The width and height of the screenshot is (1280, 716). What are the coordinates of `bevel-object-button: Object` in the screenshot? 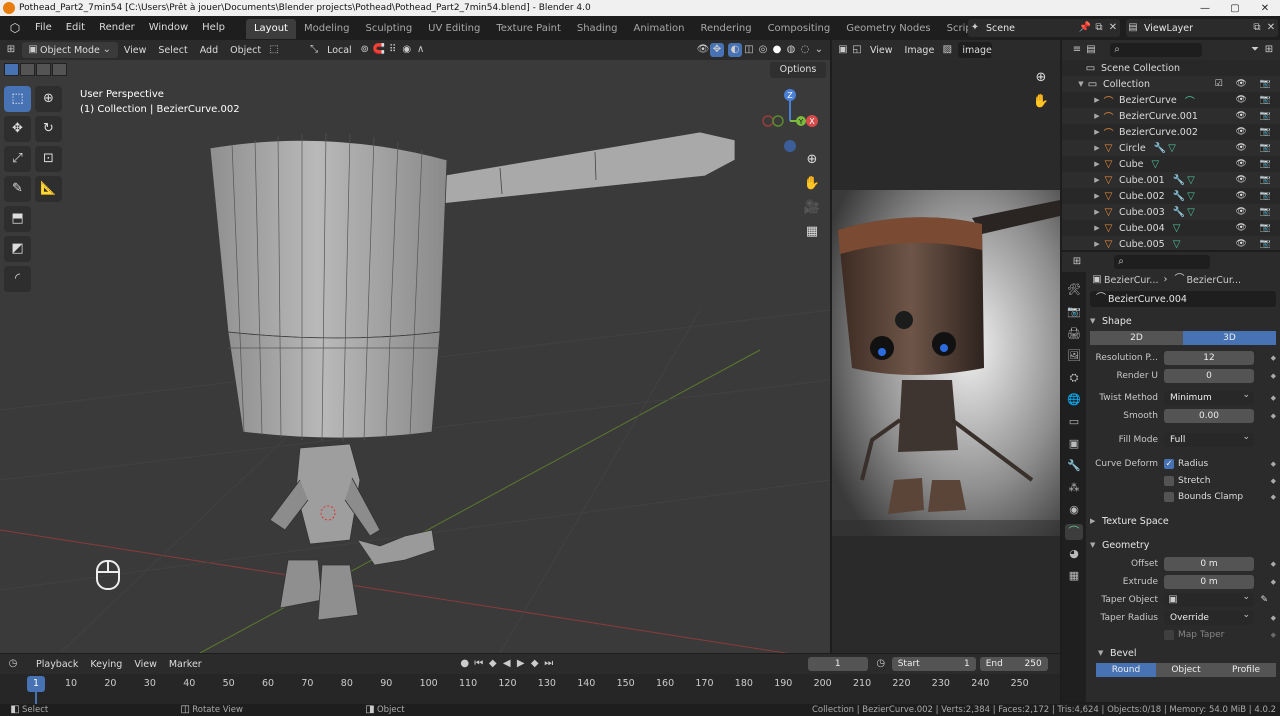 It's located at (1186, 670).